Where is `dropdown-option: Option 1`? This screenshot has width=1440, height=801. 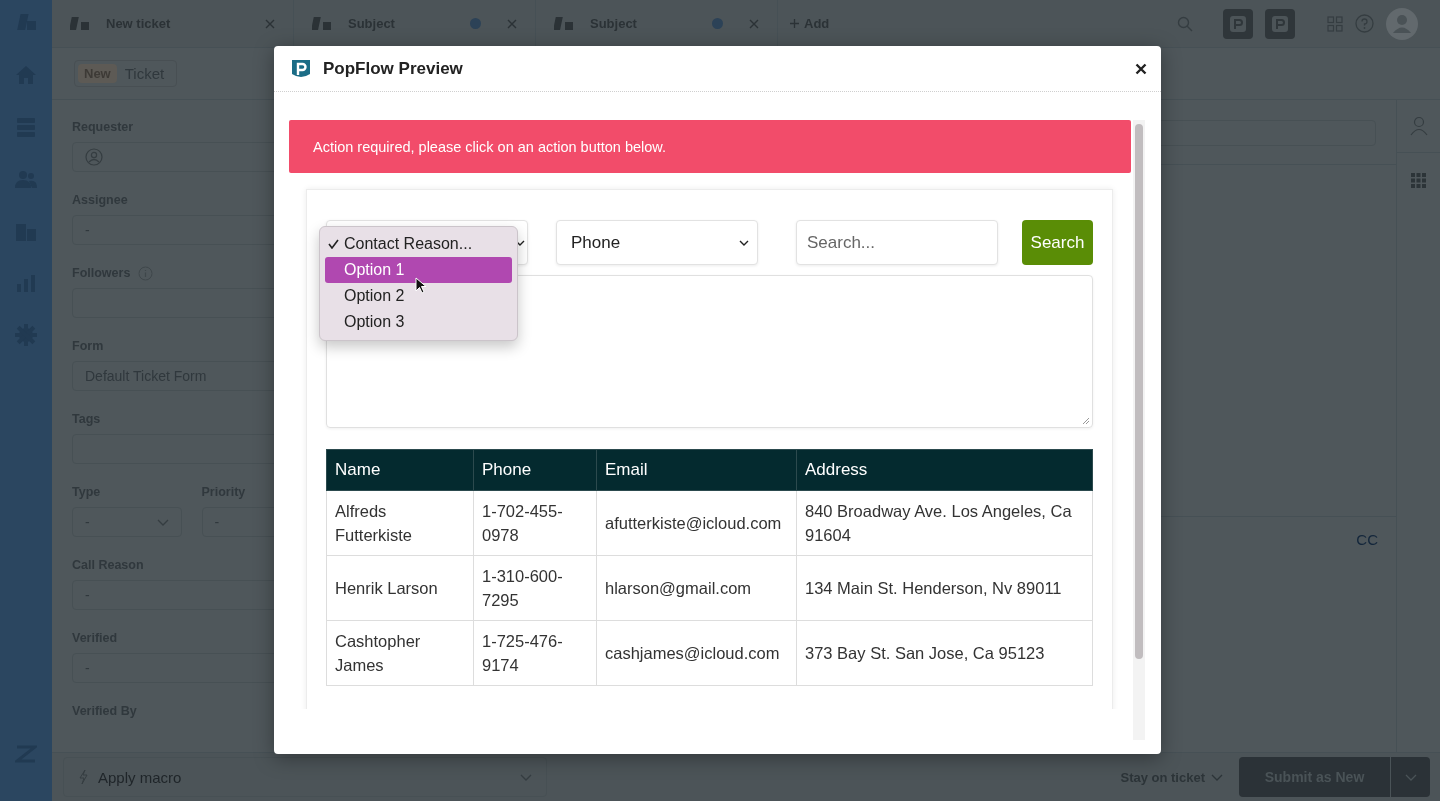 dropdown-option: Option 1 is located at coordinates (418, 270).